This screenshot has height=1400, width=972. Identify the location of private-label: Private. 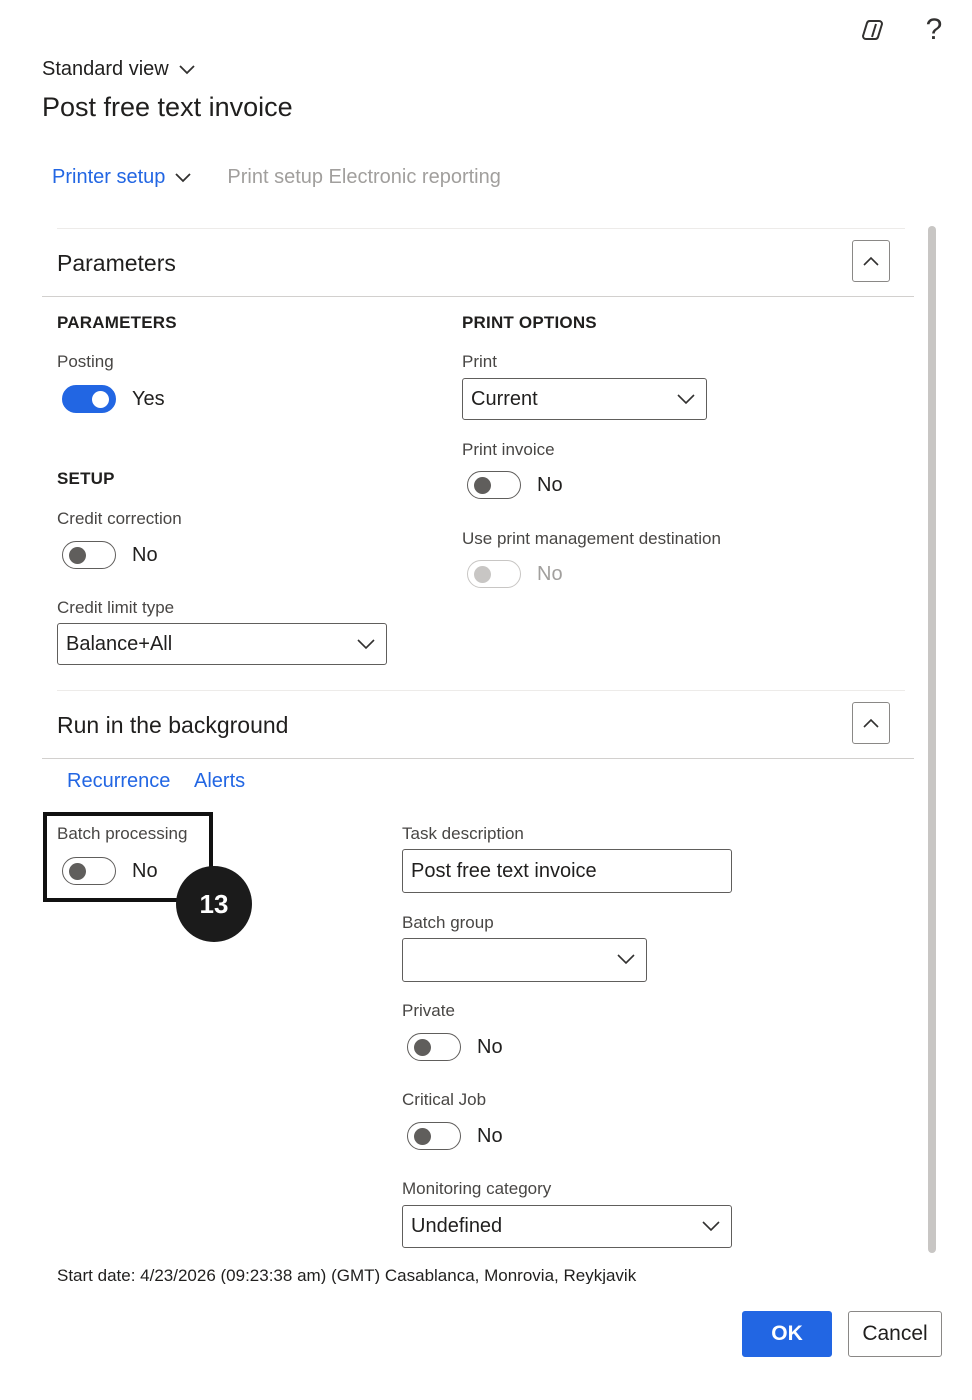
(428, 1010).